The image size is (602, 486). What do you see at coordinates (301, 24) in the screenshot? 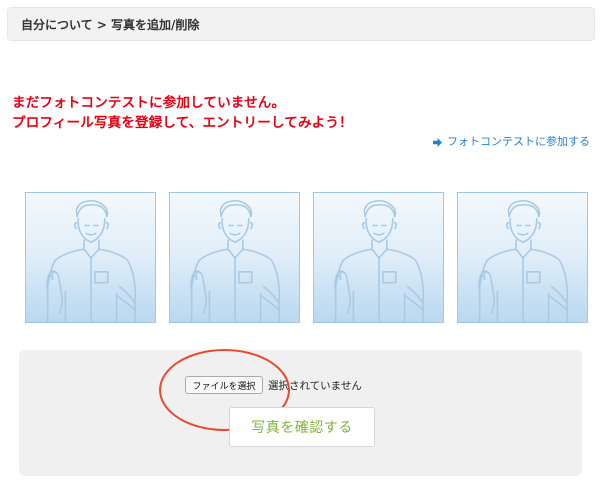
I see `breadcrumb: 自分について > 写真を追加/削除` at bounding box center [301, 24].